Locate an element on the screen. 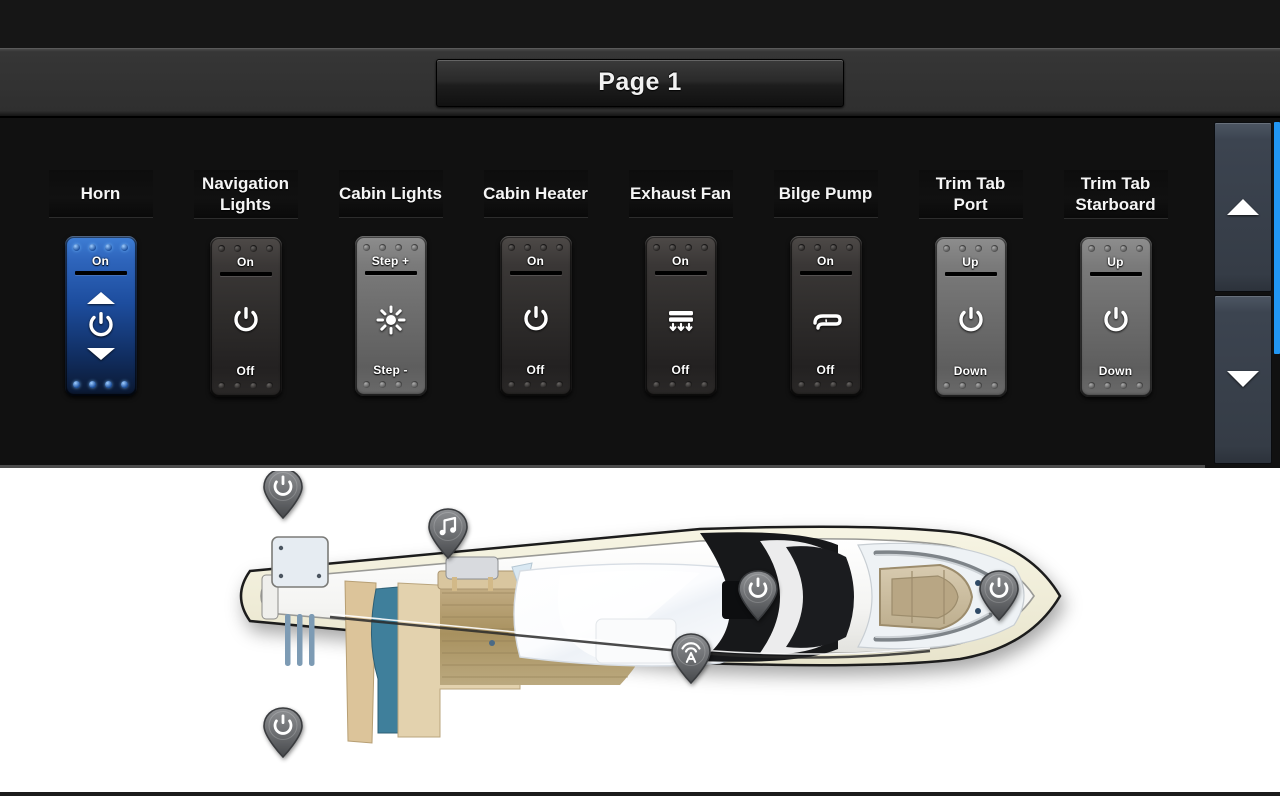 This screenshot has width=1280, height=800. page-selector-button: Page 1 is located at coordinates (640, 82).